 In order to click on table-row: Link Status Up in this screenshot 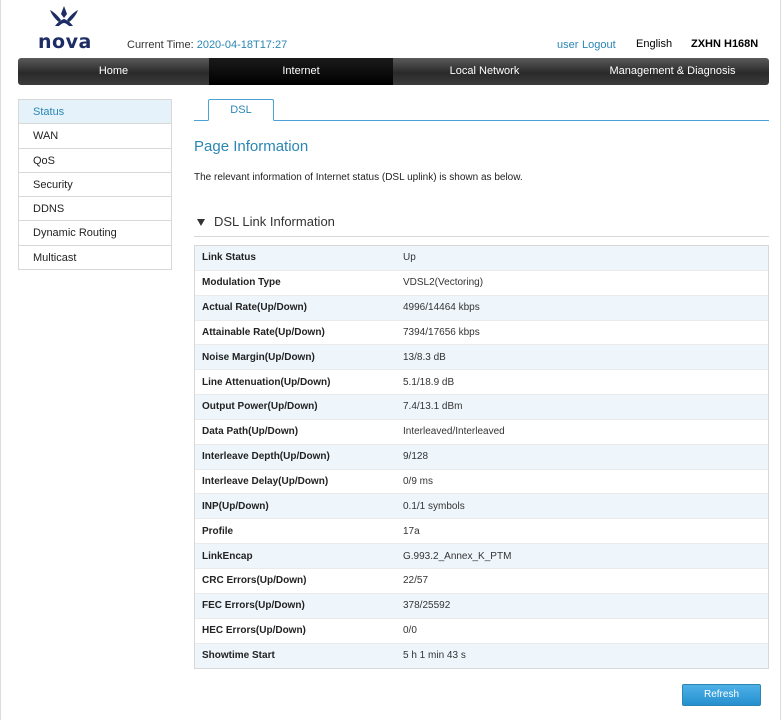, I will do `click(481, 258)`.